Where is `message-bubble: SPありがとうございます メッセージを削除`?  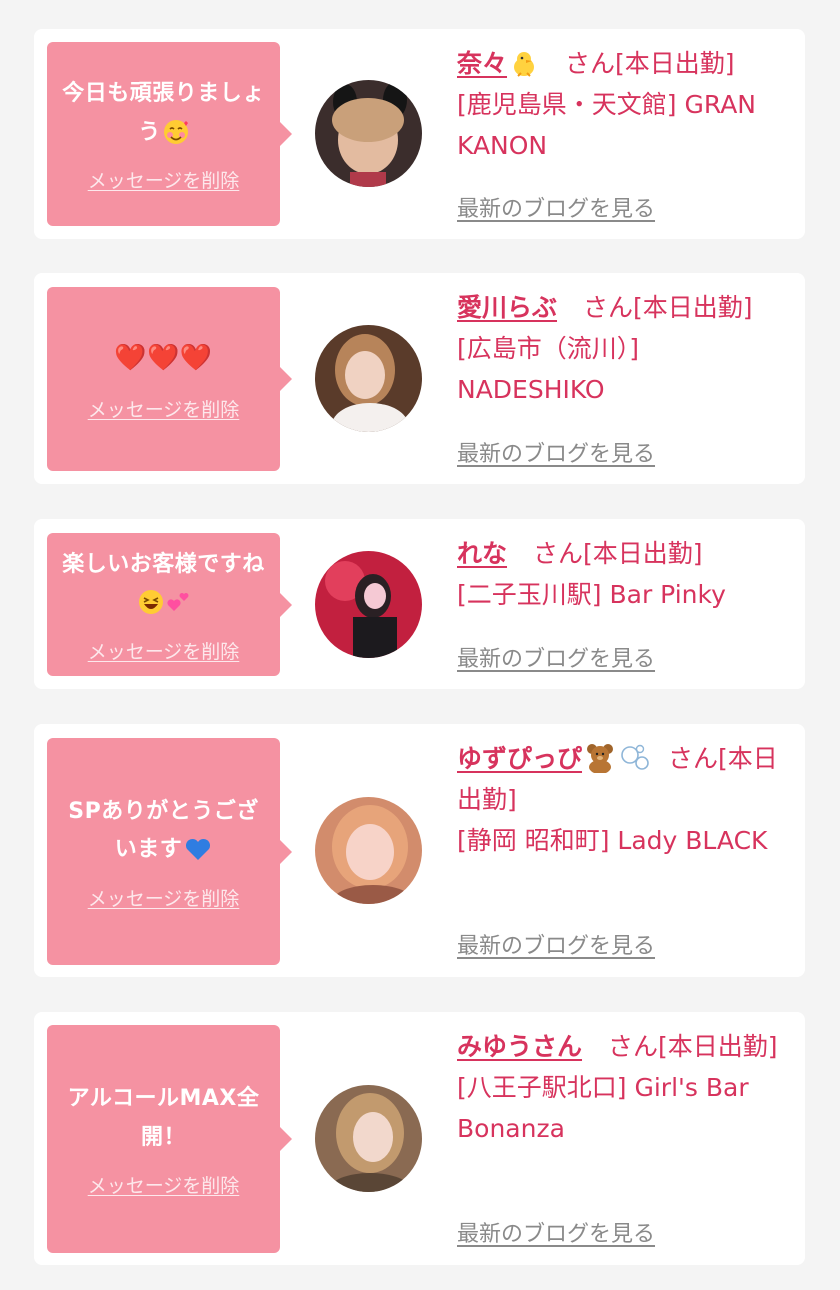
message-bubble: SPありがとうございます メッセージを削除 is located at coordinates (169, 851).